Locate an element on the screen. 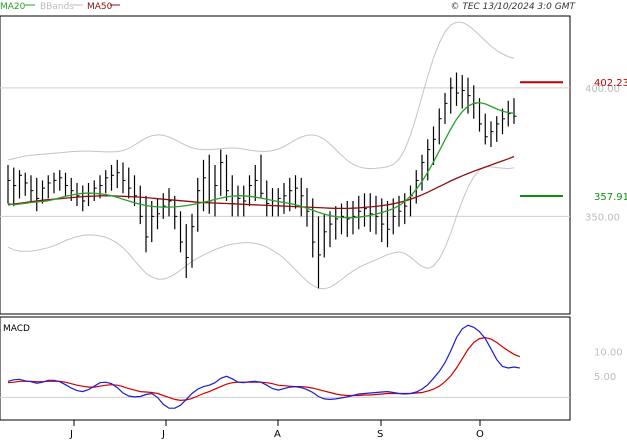 The image size is (627, 440). chart-legend: MA20 BBands MA50 is located at coordinates (60, 7).